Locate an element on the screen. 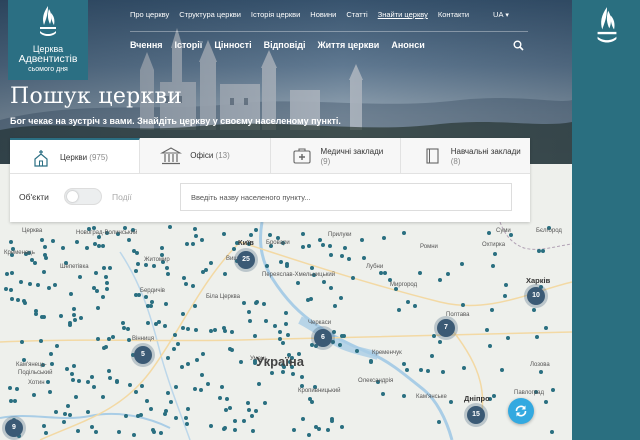 Image resolution: width=640 pixels, height=440 pixels. map-cluster-marker: 25 is located at coordinates (246, 260).